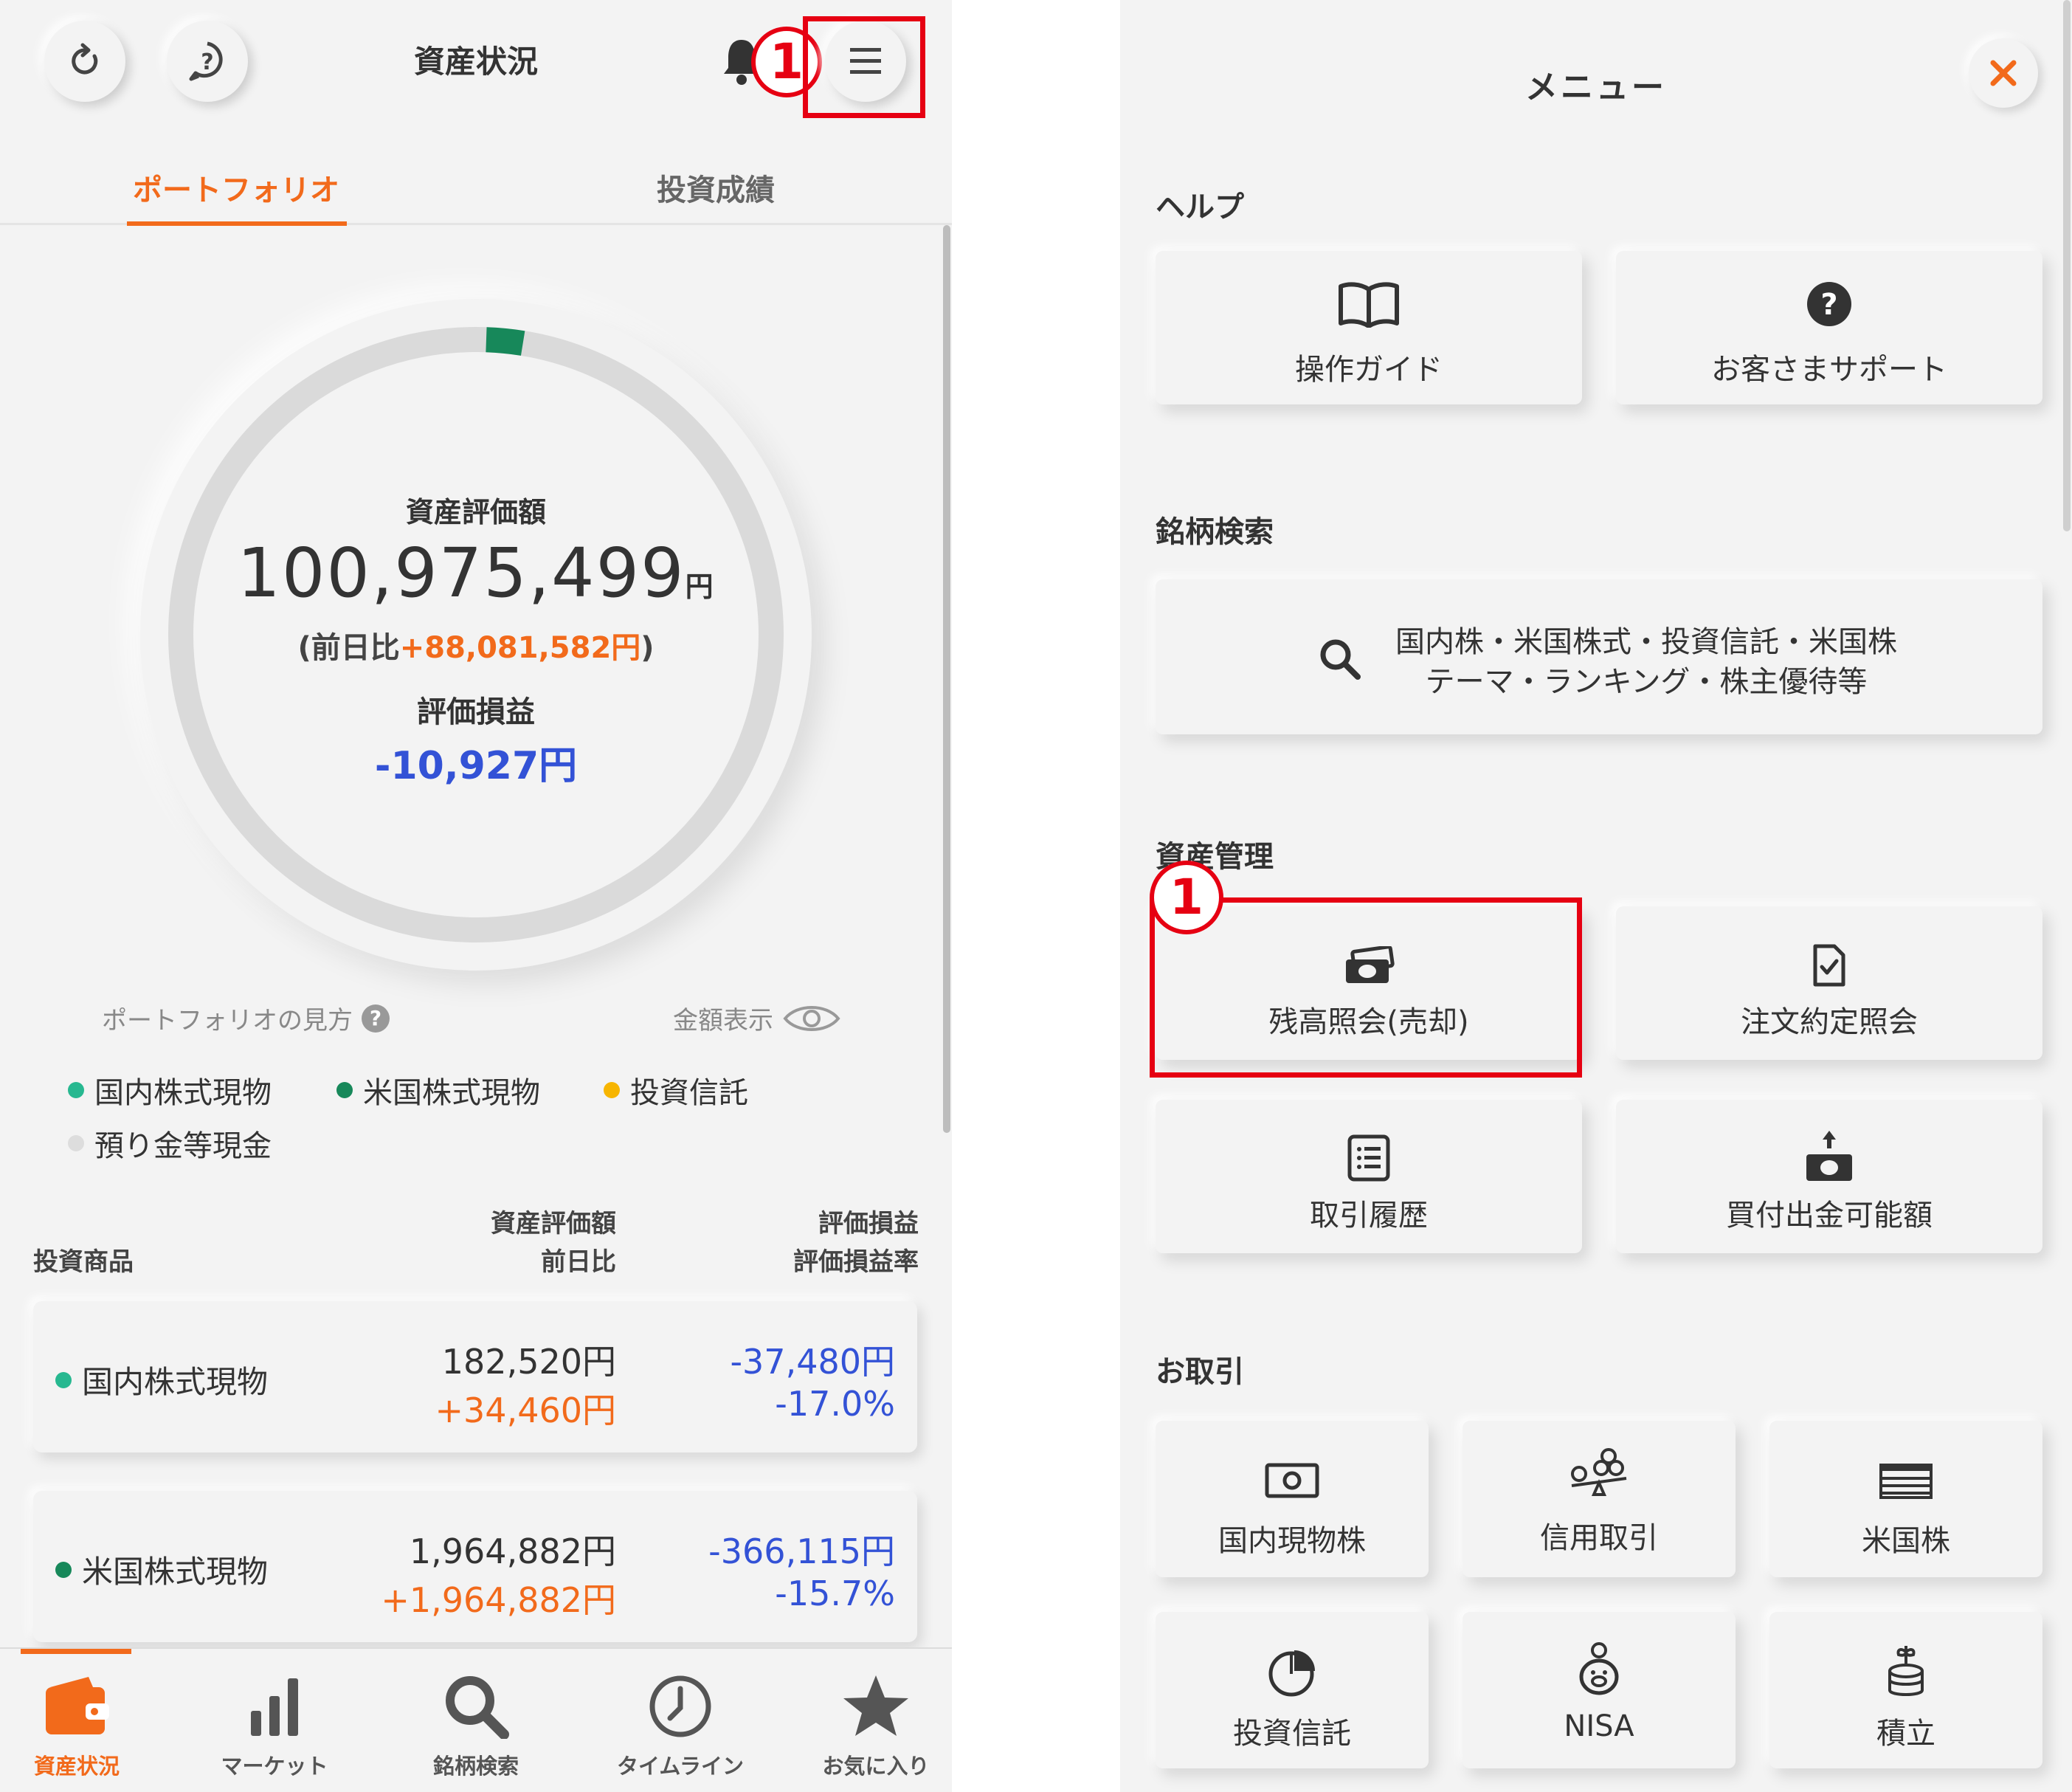 The width and height of the screenshot is (2072, 1792). What do you see at coordinates (451, 1093) in the screenshot?
I see `legend-label: 米国株式現物` at bounding box center [451, 1093].